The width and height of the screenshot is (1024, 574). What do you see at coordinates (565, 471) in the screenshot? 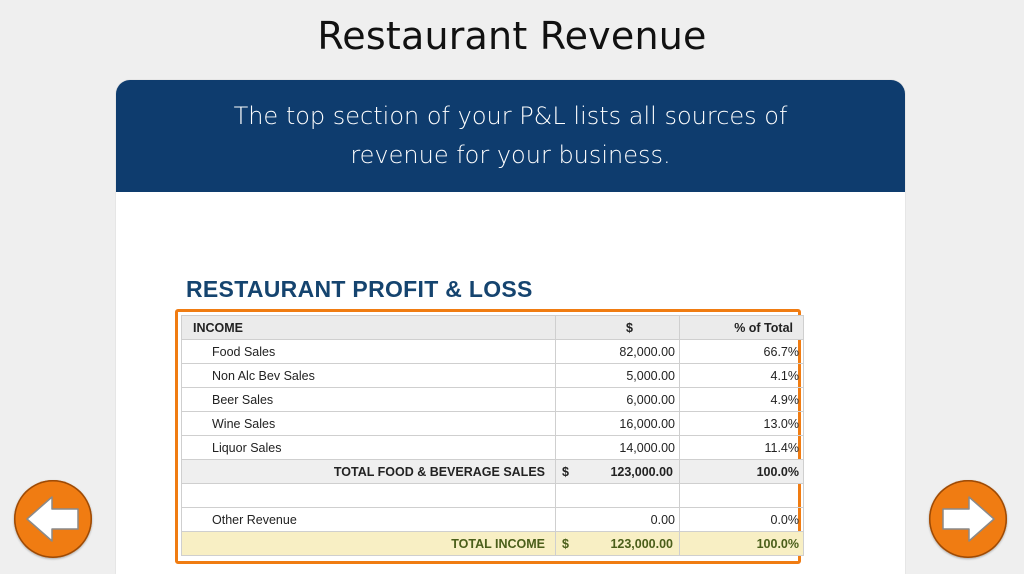
I see `subtotal-currency: $` at bounding box center [565, 471].